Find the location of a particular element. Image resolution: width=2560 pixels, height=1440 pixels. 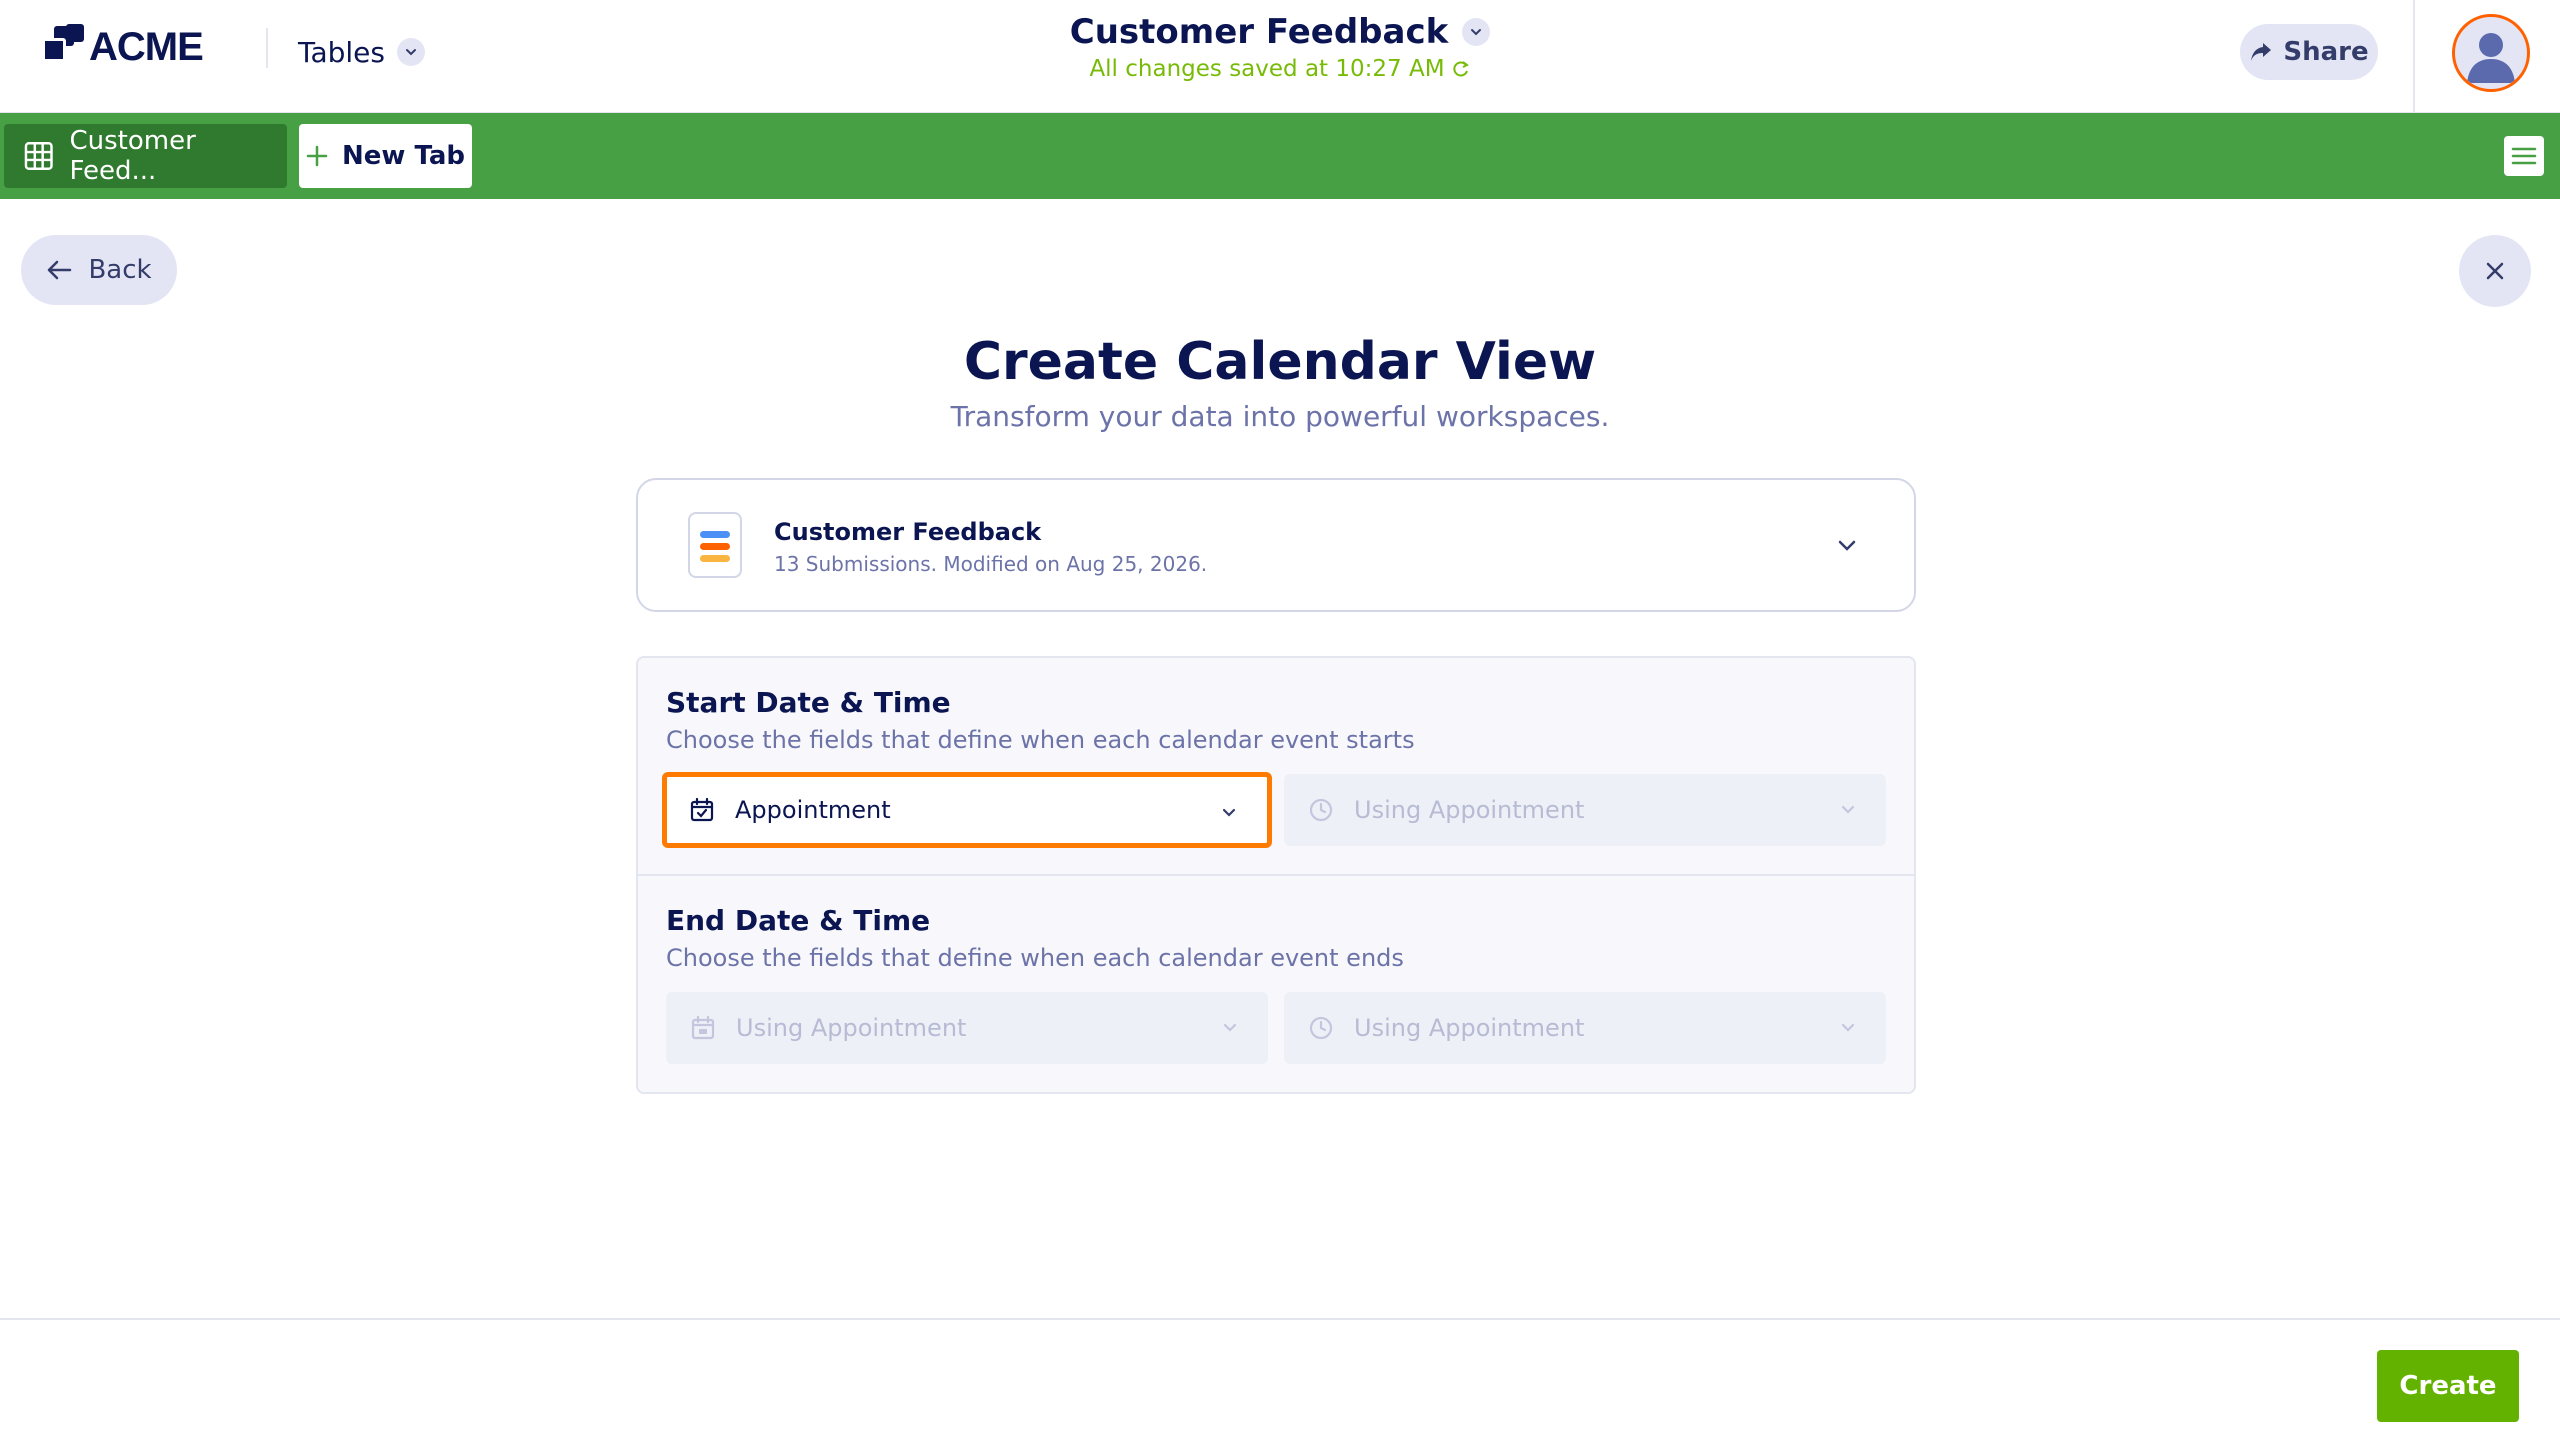

end-date-field-value: Using Appointment is located at coordinates (851, 1028).